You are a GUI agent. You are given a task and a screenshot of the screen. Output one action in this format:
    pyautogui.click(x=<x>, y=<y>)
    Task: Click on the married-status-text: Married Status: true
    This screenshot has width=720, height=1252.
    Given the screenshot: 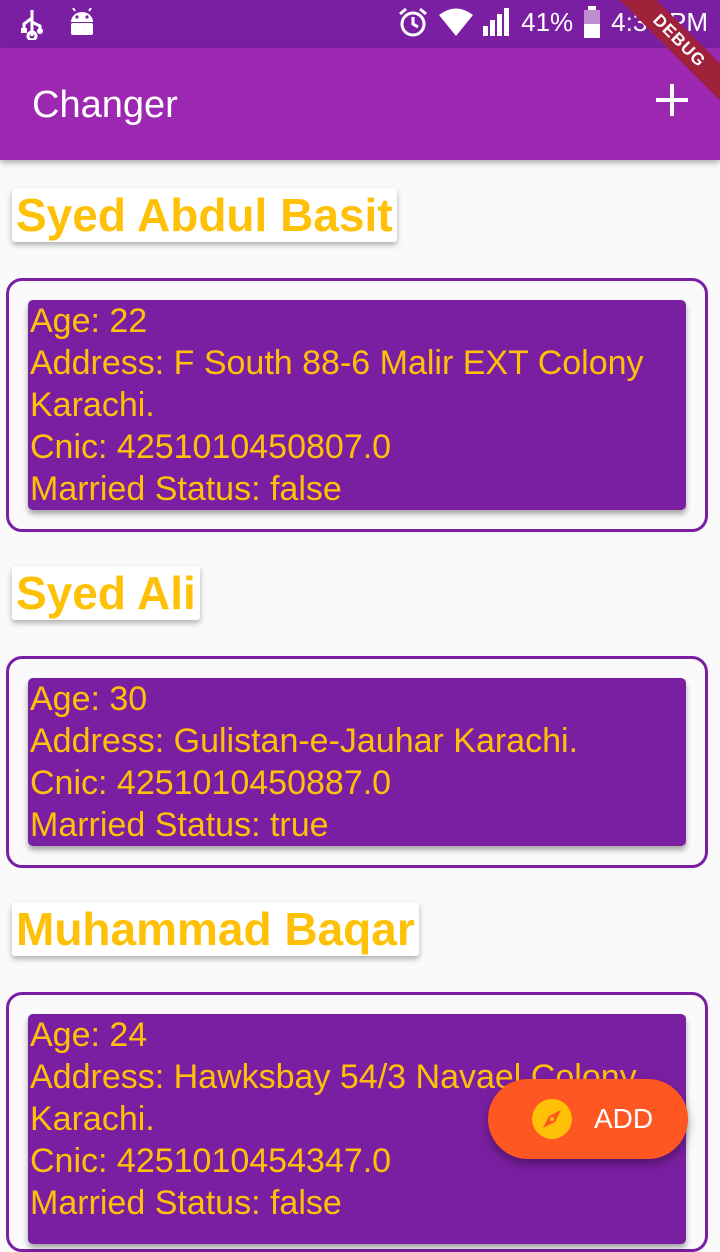 What is the action you would take?
    pyautogui.click(x=179, y=825)
    